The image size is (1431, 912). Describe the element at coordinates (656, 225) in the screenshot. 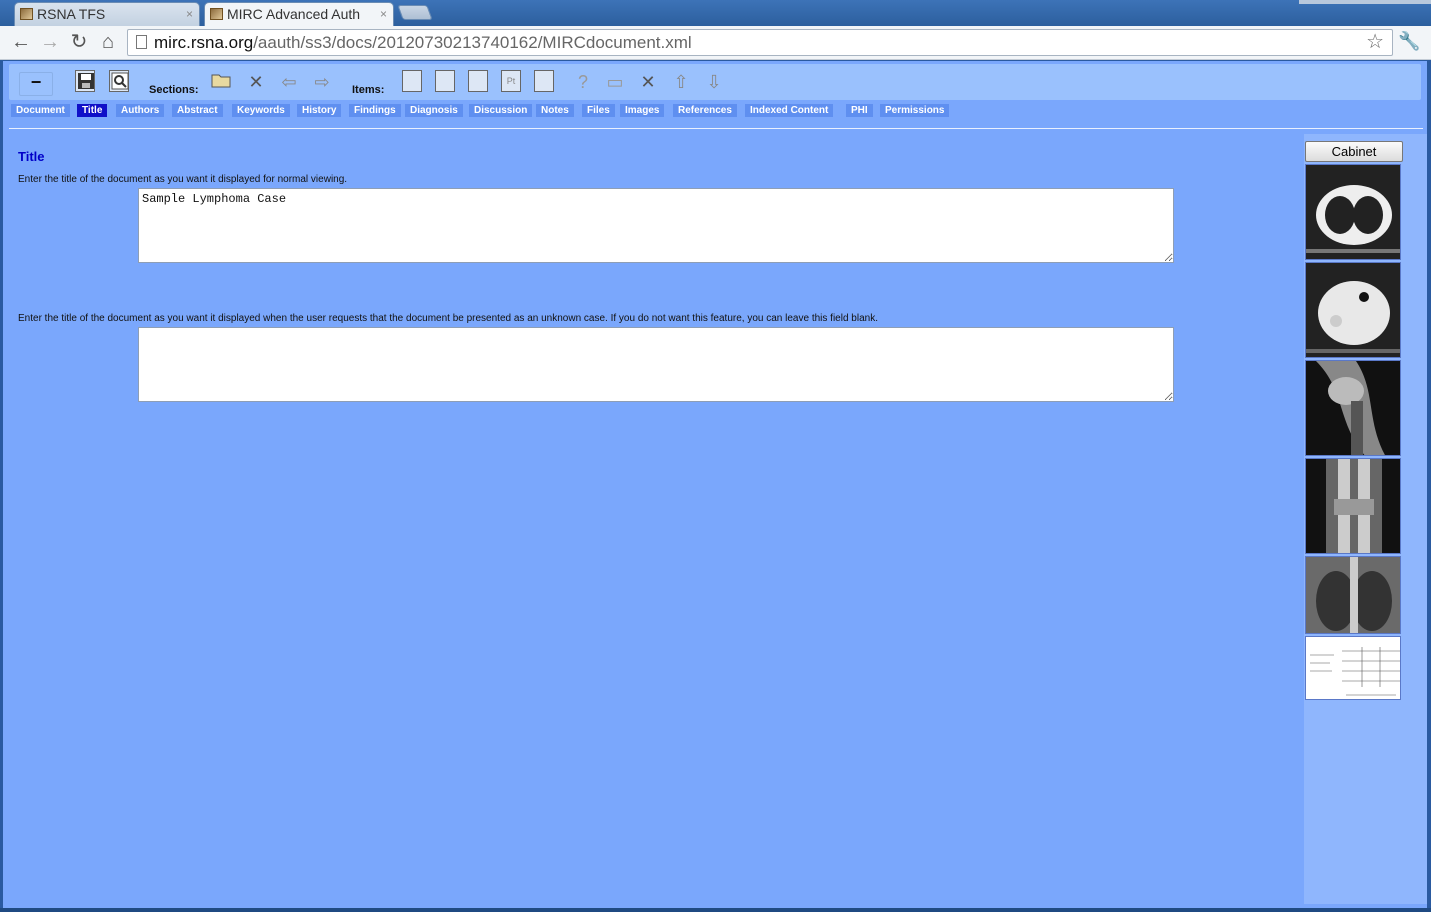

I see `title-textarea: Sample Lymphoma Case` at that location.